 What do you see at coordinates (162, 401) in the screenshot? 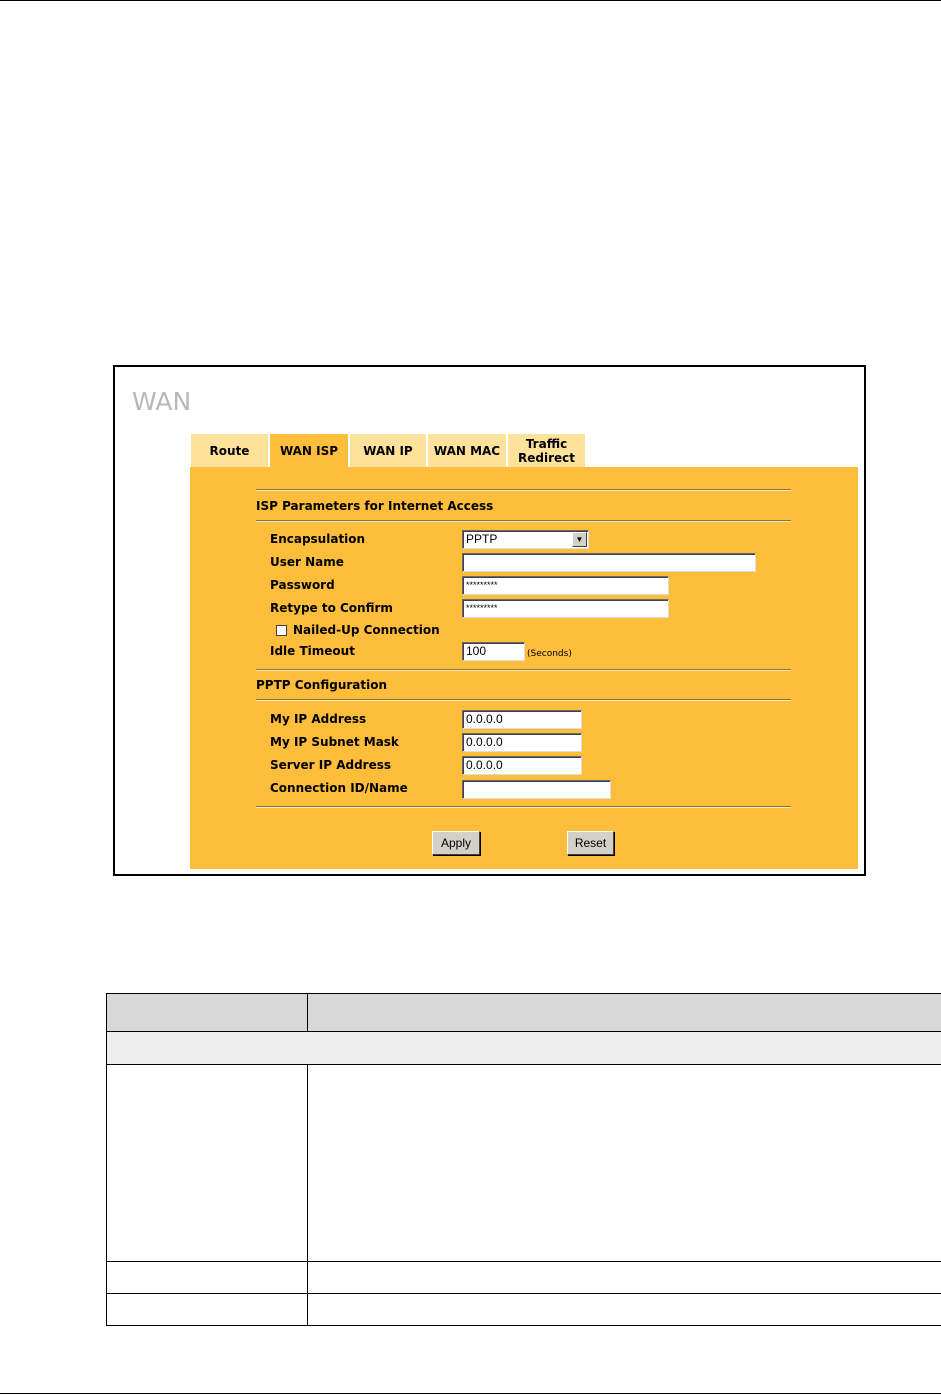
I see `page-title: WAN` at bounding box center [162, 401].